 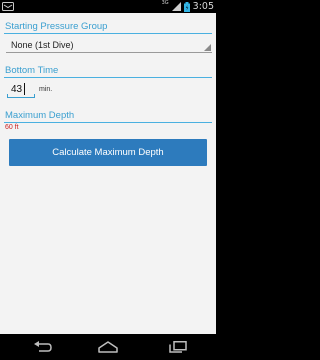 I want to click on recent-apps-button, so click(x=178, y=347).